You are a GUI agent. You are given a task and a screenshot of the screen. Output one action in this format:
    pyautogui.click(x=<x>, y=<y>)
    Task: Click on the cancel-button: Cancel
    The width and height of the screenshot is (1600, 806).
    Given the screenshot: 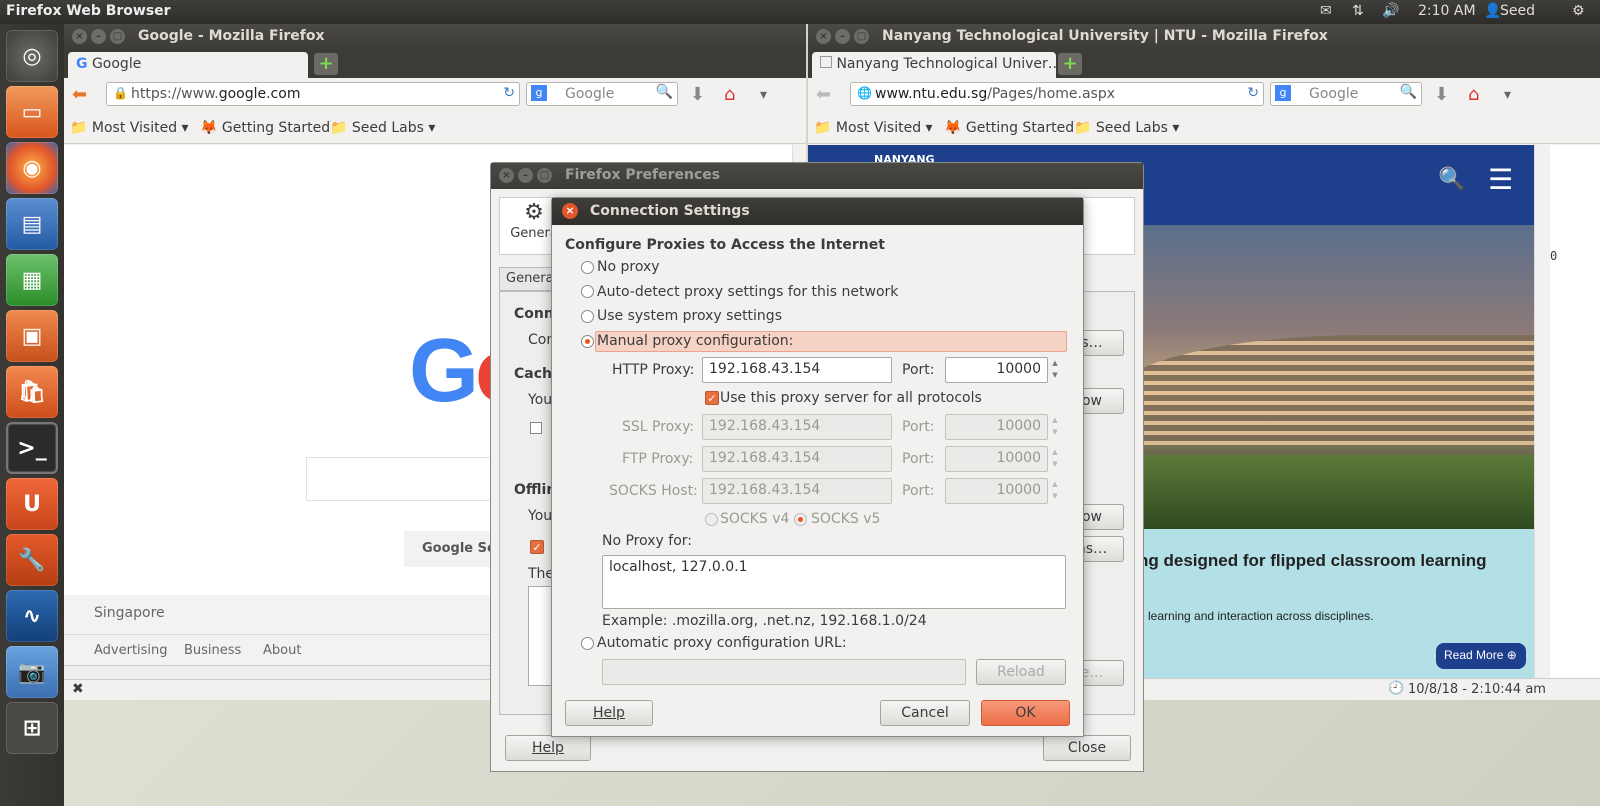 What is the action you would take?
    pyautogui.click(x=925, y=713)
    